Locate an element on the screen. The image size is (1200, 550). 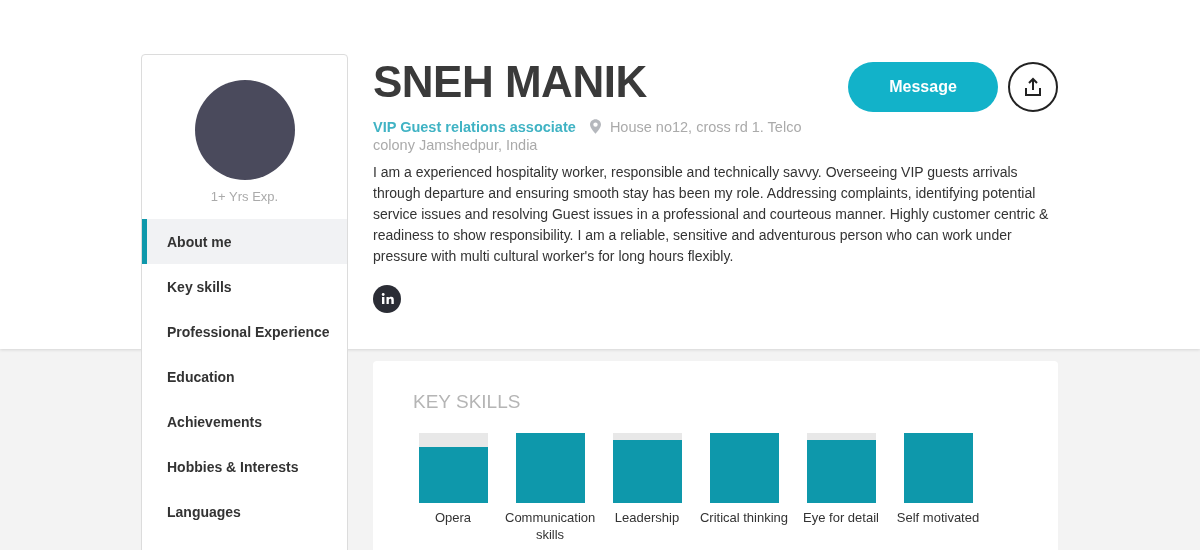
about-text: I am a experienced hospitality worker, responsible and technically savvy. Overseeing VIP guests arrivals through departure and ensuring smooth stay has been my role. Addressing complaints, identifying potential service issues and resolving Guest issues in a professional and courteous manner. Highly customer centric & readiness to show responsibility. I am a reliable, sensitive and adventurous person who can work under pressure with multi cultural worker's for long hours flexibly. is located at coordinates (711, 214).